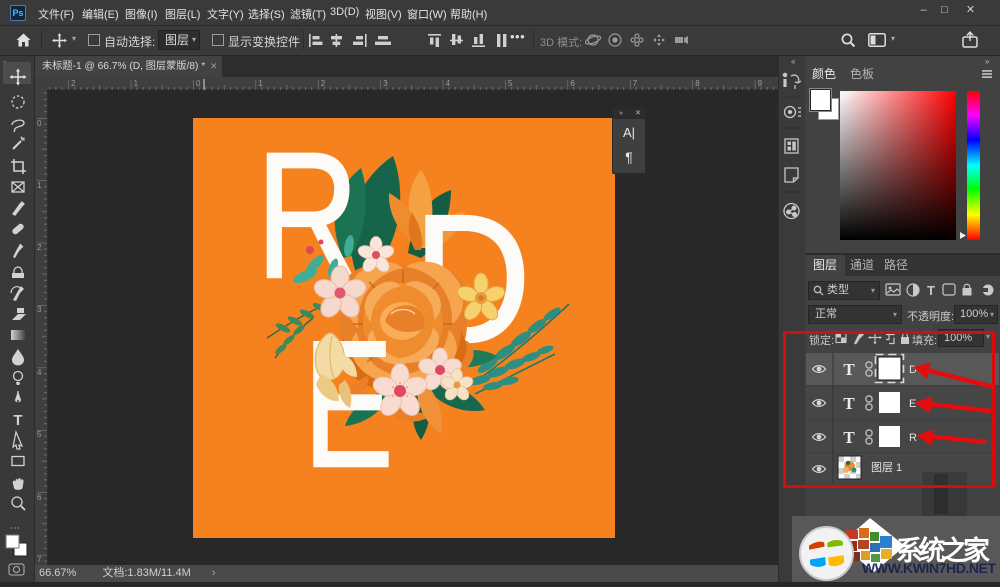 The width and height of the screenshot is (1000, 587). Describe the element at coordinates (929, 568) in the screenshot. I see `svg-text: WWW.KWIN7HD.NET` at that location.